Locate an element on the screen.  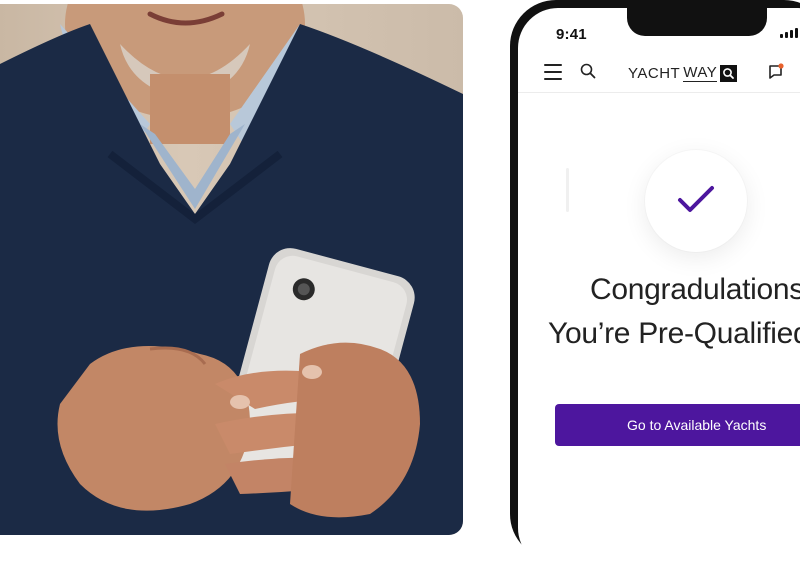
status-time: 9:41 is located at coordinates (571, 34).